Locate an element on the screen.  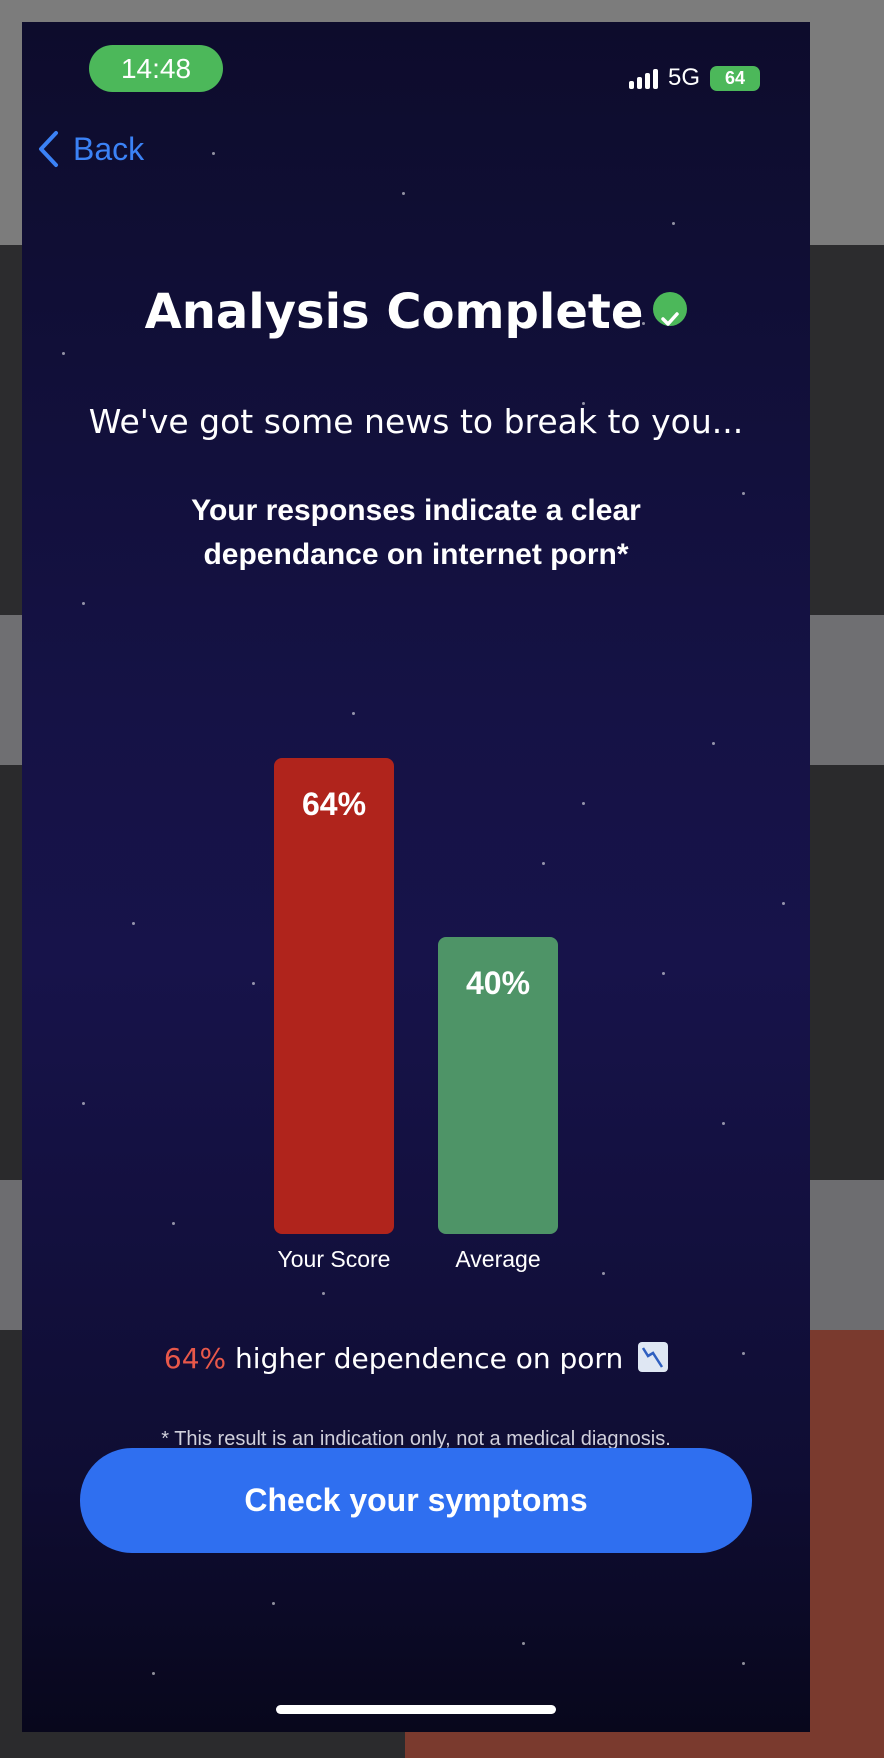
comparison-text: 64% higher dependence on porn is located at coordinates (416, 1358).